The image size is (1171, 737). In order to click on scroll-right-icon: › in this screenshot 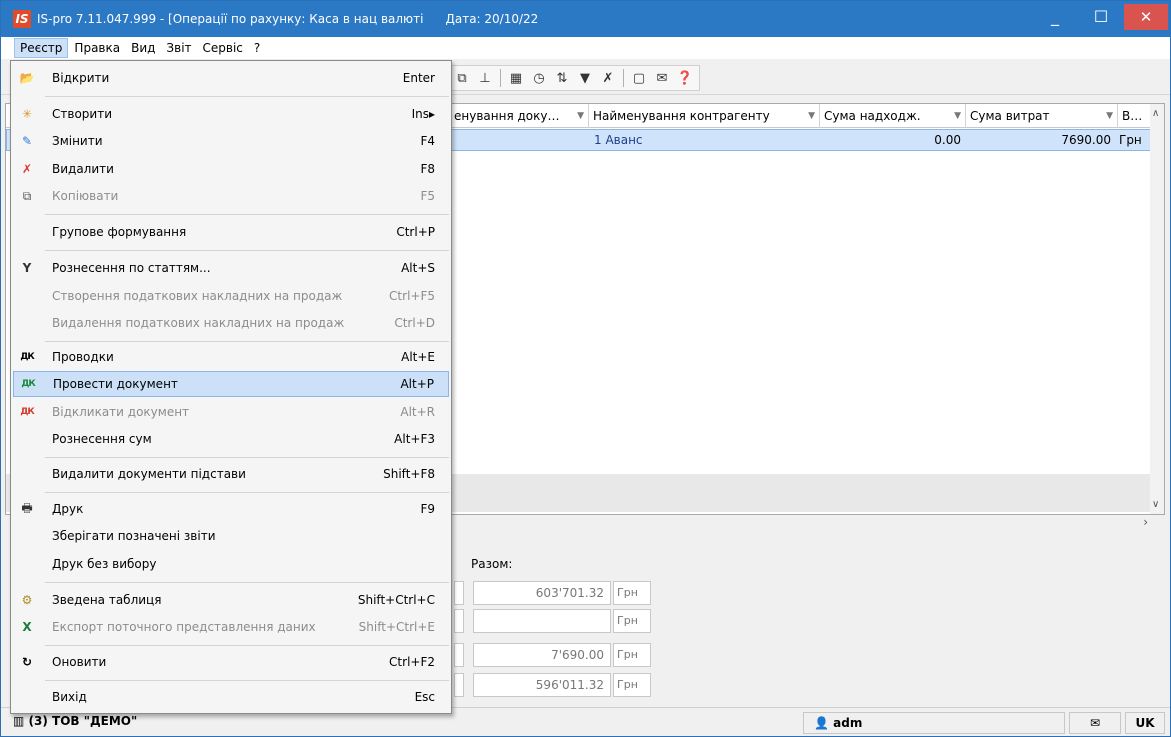, I will do `click(1145, 522)`.